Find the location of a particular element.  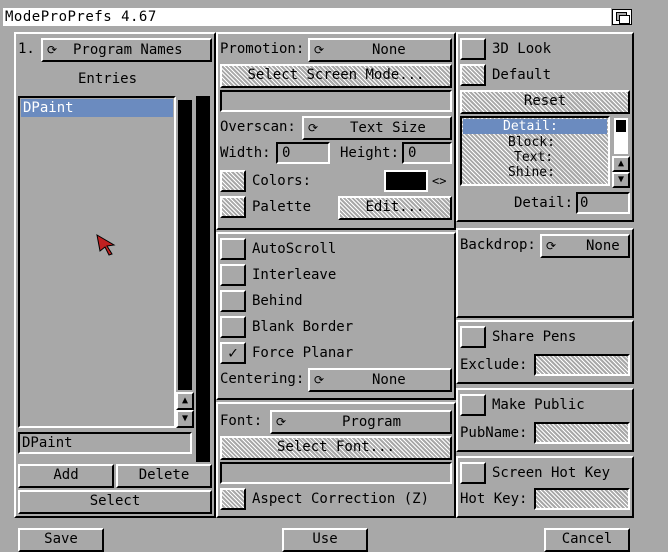

force-planar-checkbox: ✓ is located at coordinates (233, 353).